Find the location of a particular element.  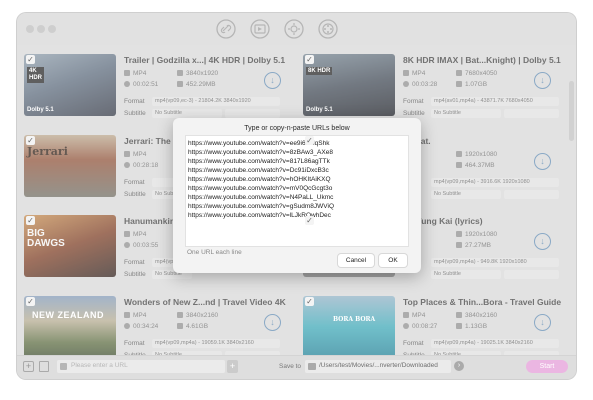

cancel-button: Cancel is located at coordinates (356, 260).